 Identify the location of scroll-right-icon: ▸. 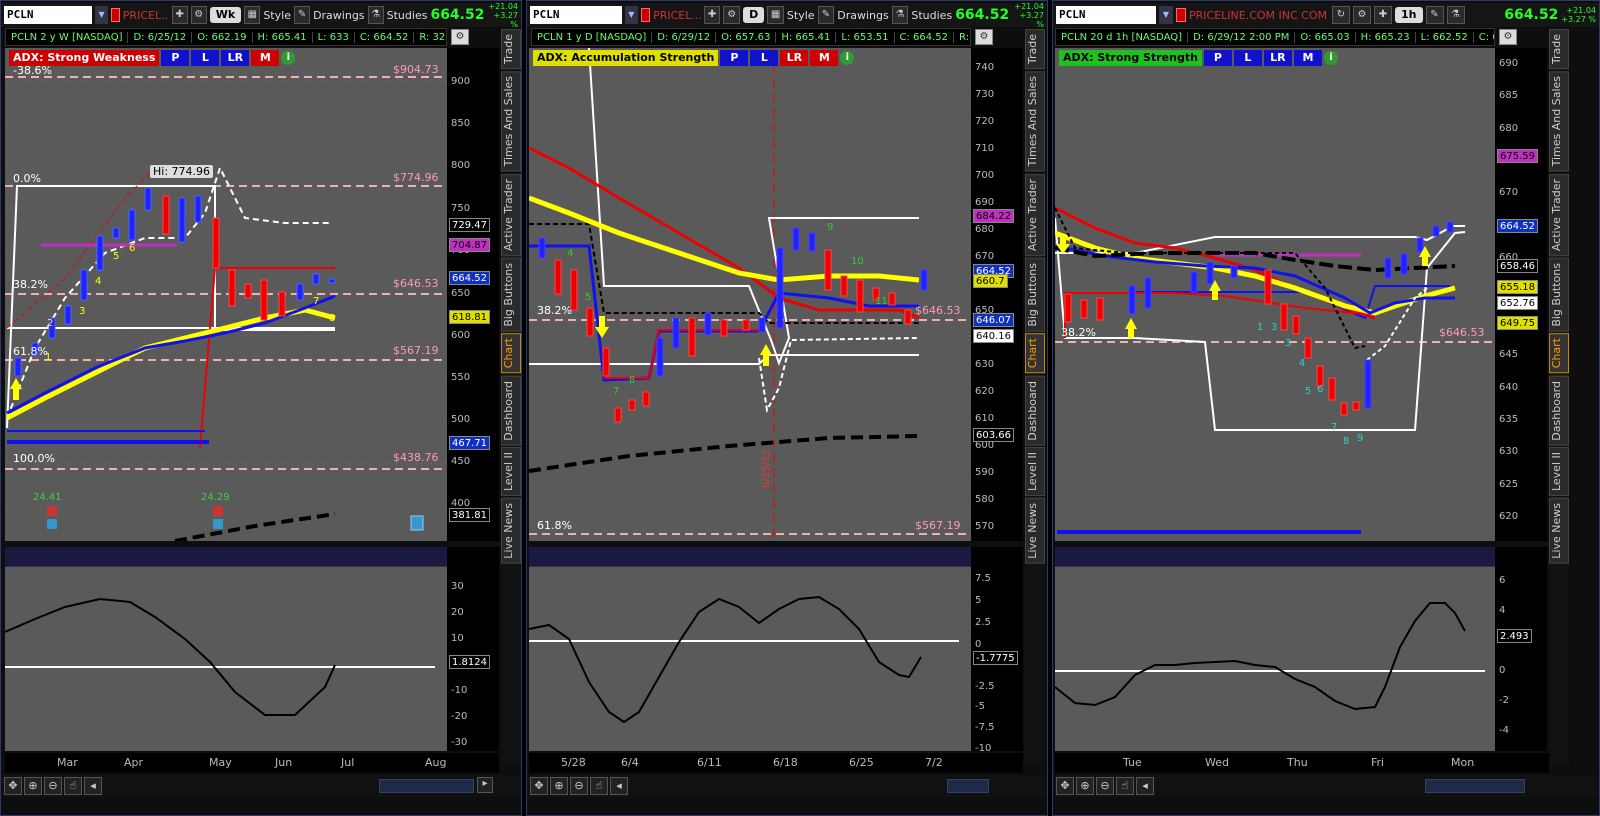
(485, 785).